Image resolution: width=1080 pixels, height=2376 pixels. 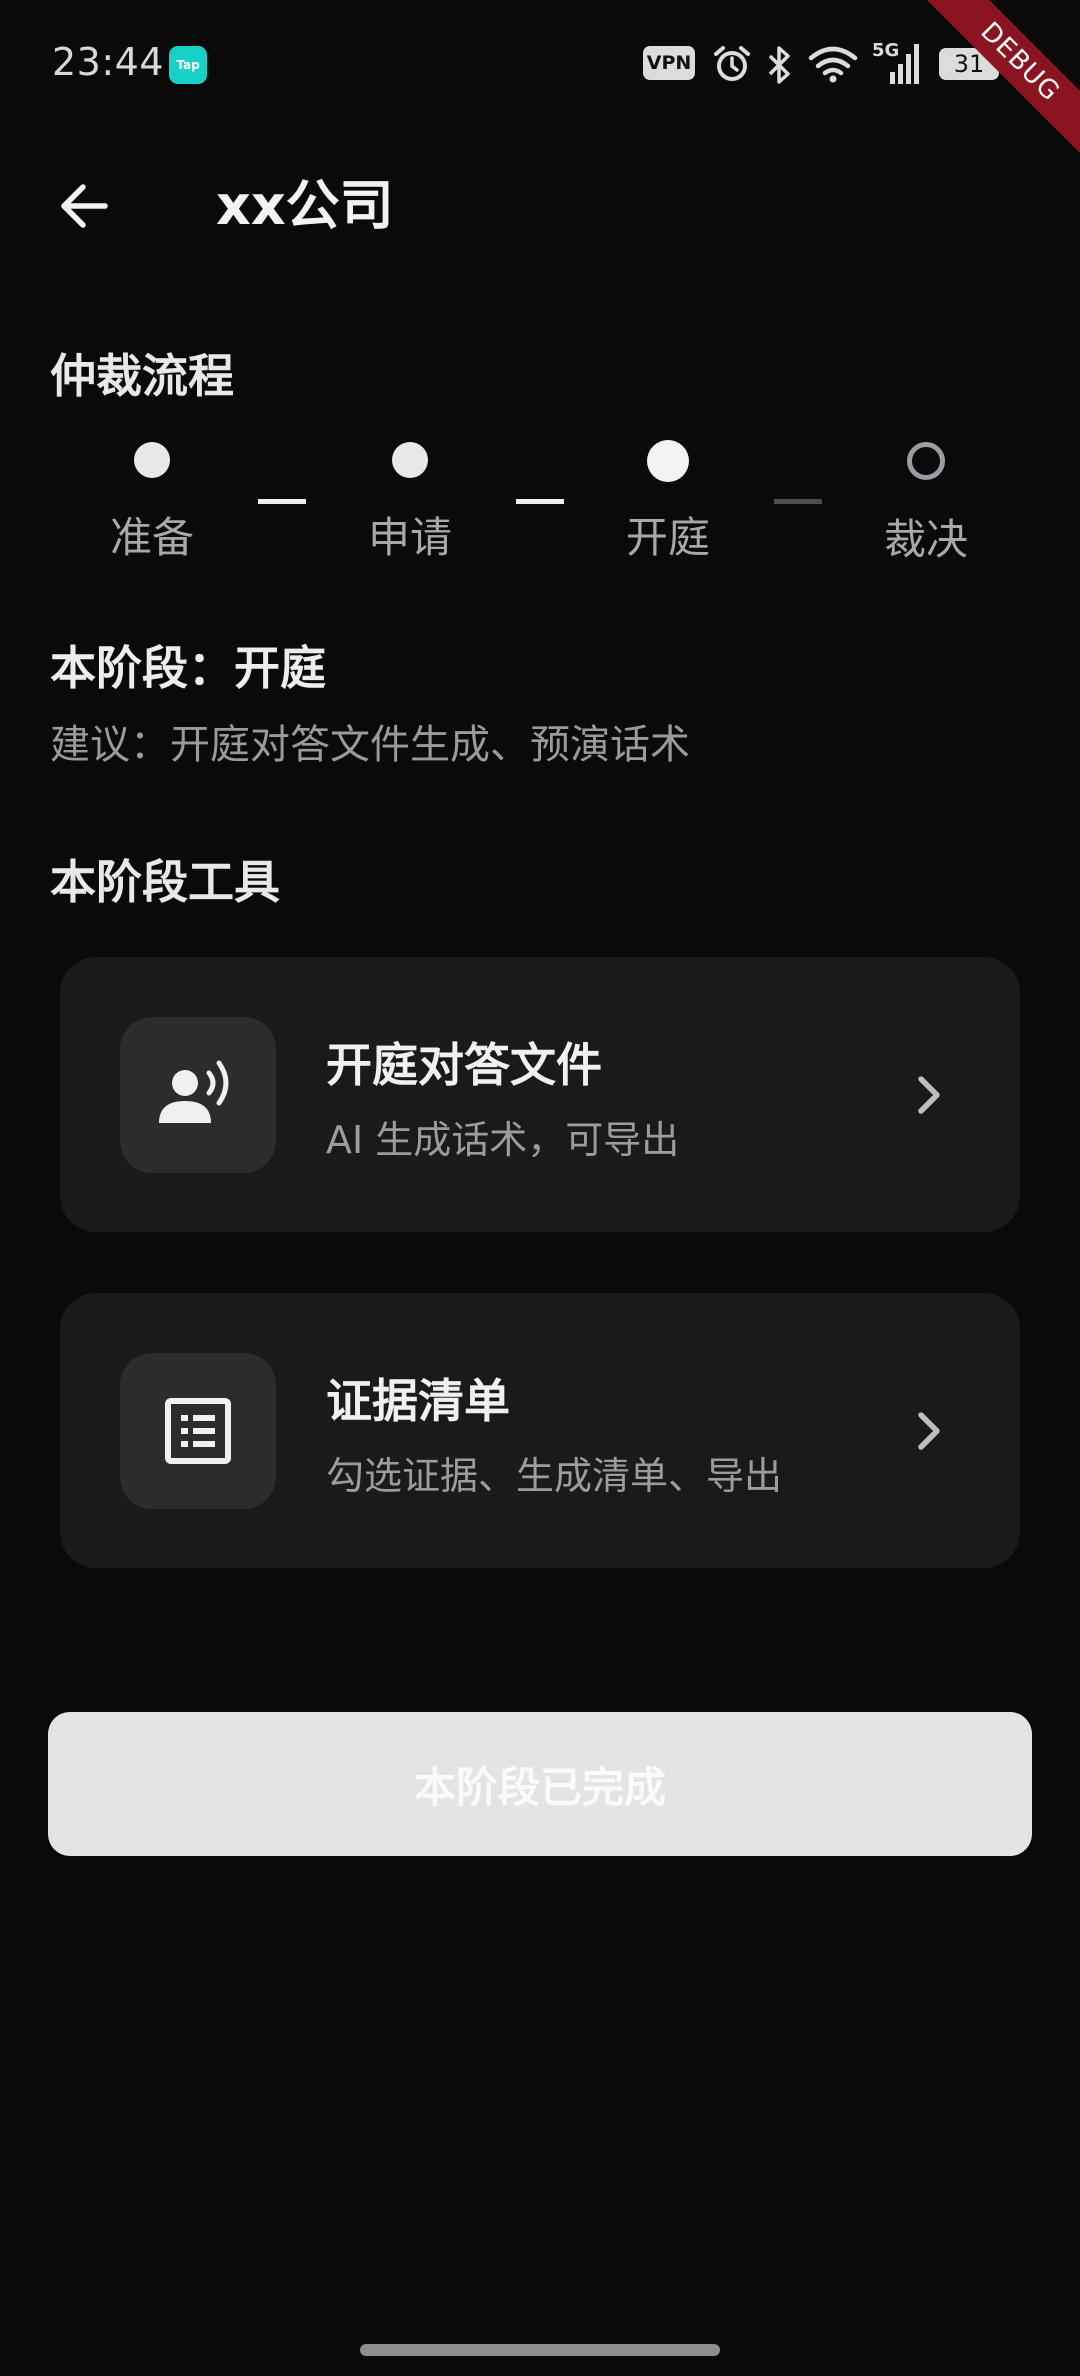 I want to click on alarm-icon, so click(x=732, y=63).